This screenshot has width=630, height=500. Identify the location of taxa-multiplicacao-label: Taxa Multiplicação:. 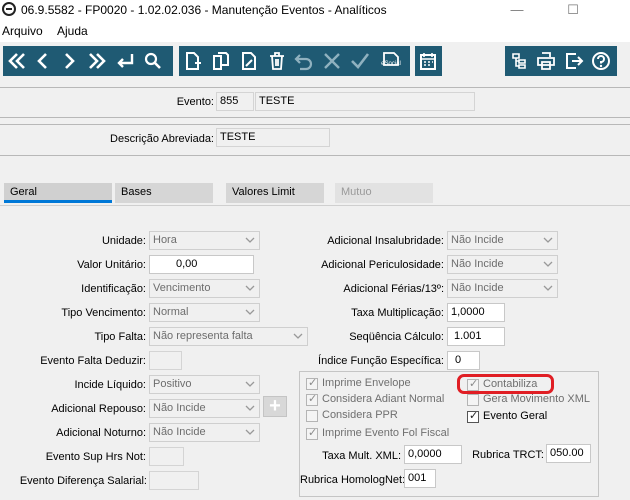
(397, 313).